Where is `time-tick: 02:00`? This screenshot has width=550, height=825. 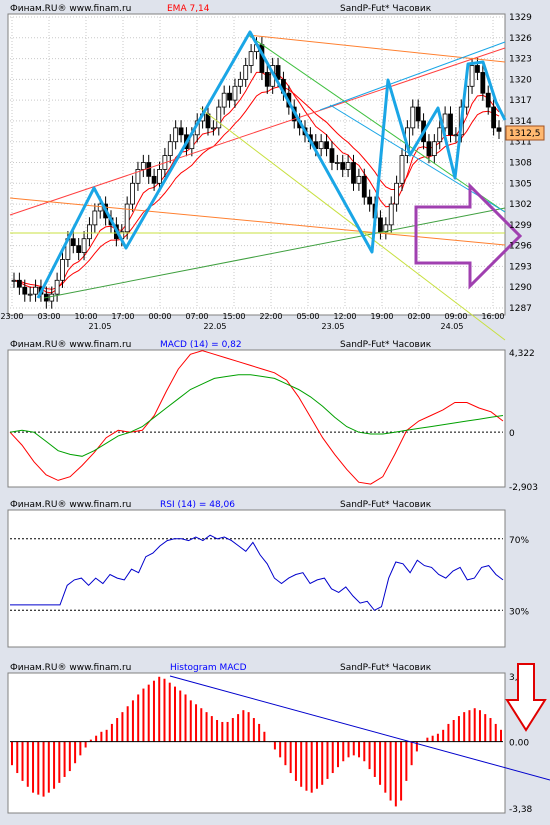
time-tick: 02:00 is located at coordinates (418, 316).